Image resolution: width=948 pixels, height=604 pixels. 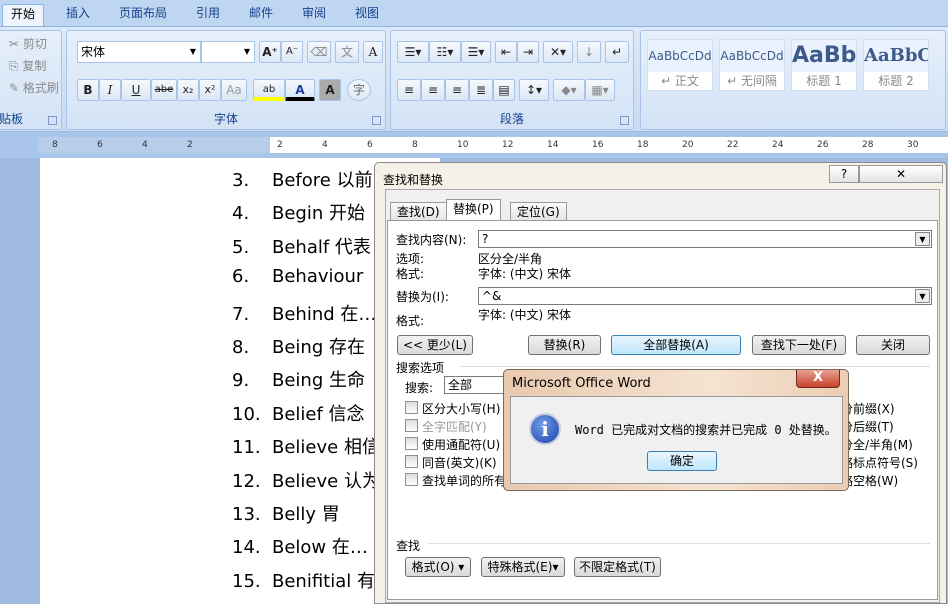 What do you see at coordinates (234, 90) in the screenshot?
I see `change-case-button: Aa` at bounding box center [234, 90].